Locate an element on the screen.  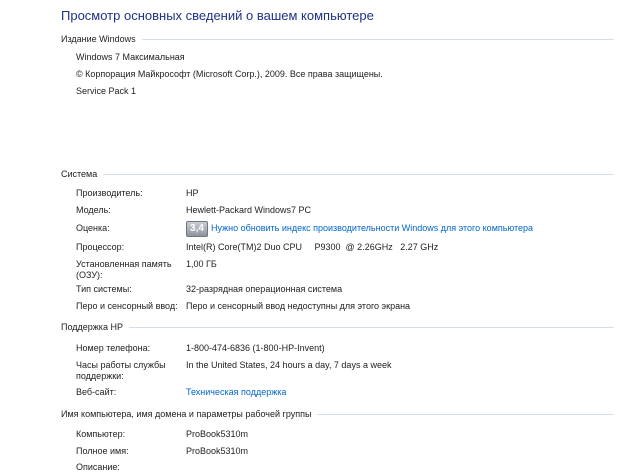
support-section-header: Поддержка HP is located at coordinates (337, 327).